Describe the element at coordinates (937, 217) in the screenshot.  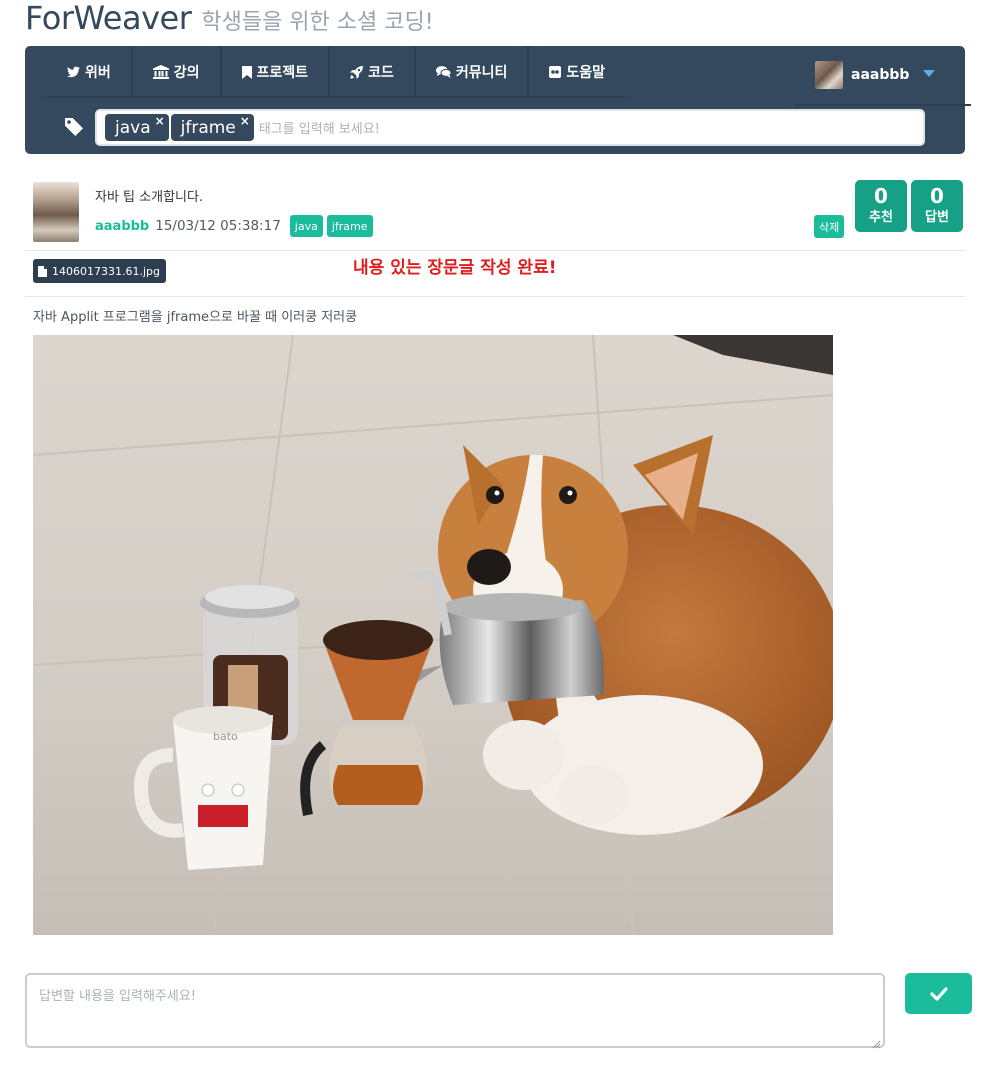
I see `reply-label: 답변` at that location.